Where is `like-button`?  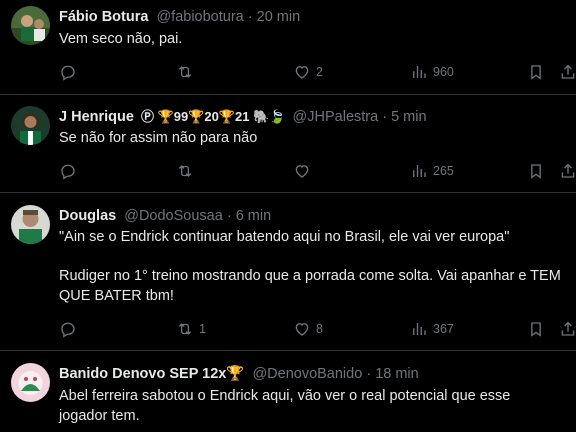 like-button is located at coordinates (304, 171).